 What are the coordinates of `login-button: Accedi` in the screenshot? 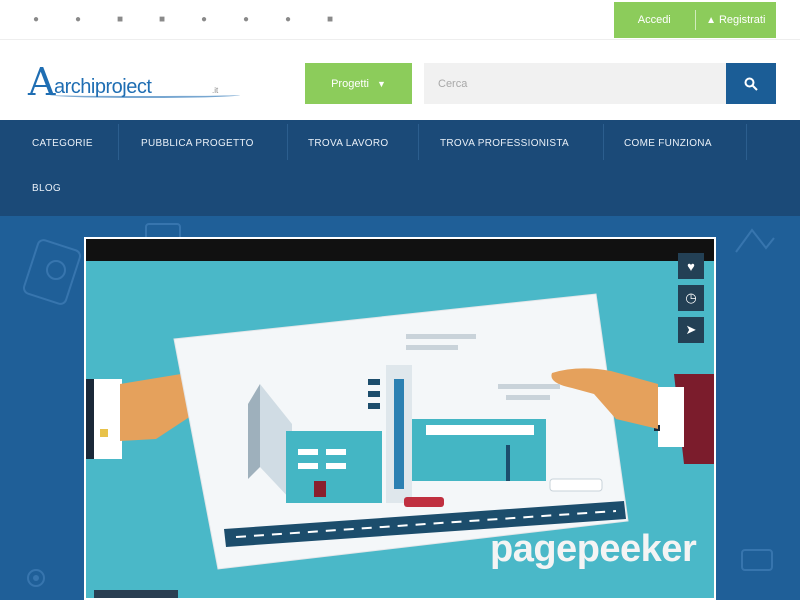 It's located at (654, 20).